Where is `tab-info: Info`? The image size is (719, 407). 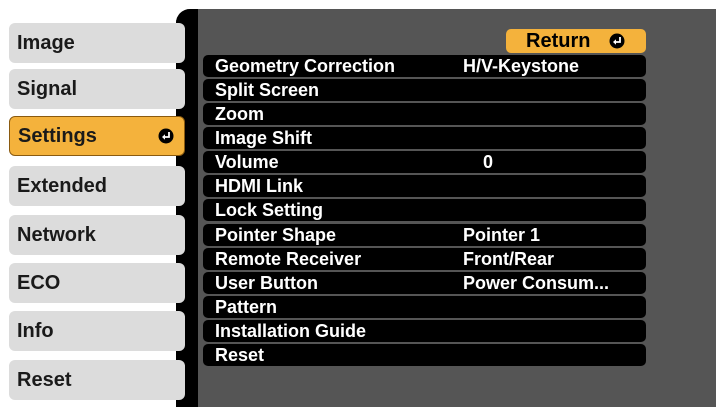
tab-info: Info is located at coordinates (97, 331).